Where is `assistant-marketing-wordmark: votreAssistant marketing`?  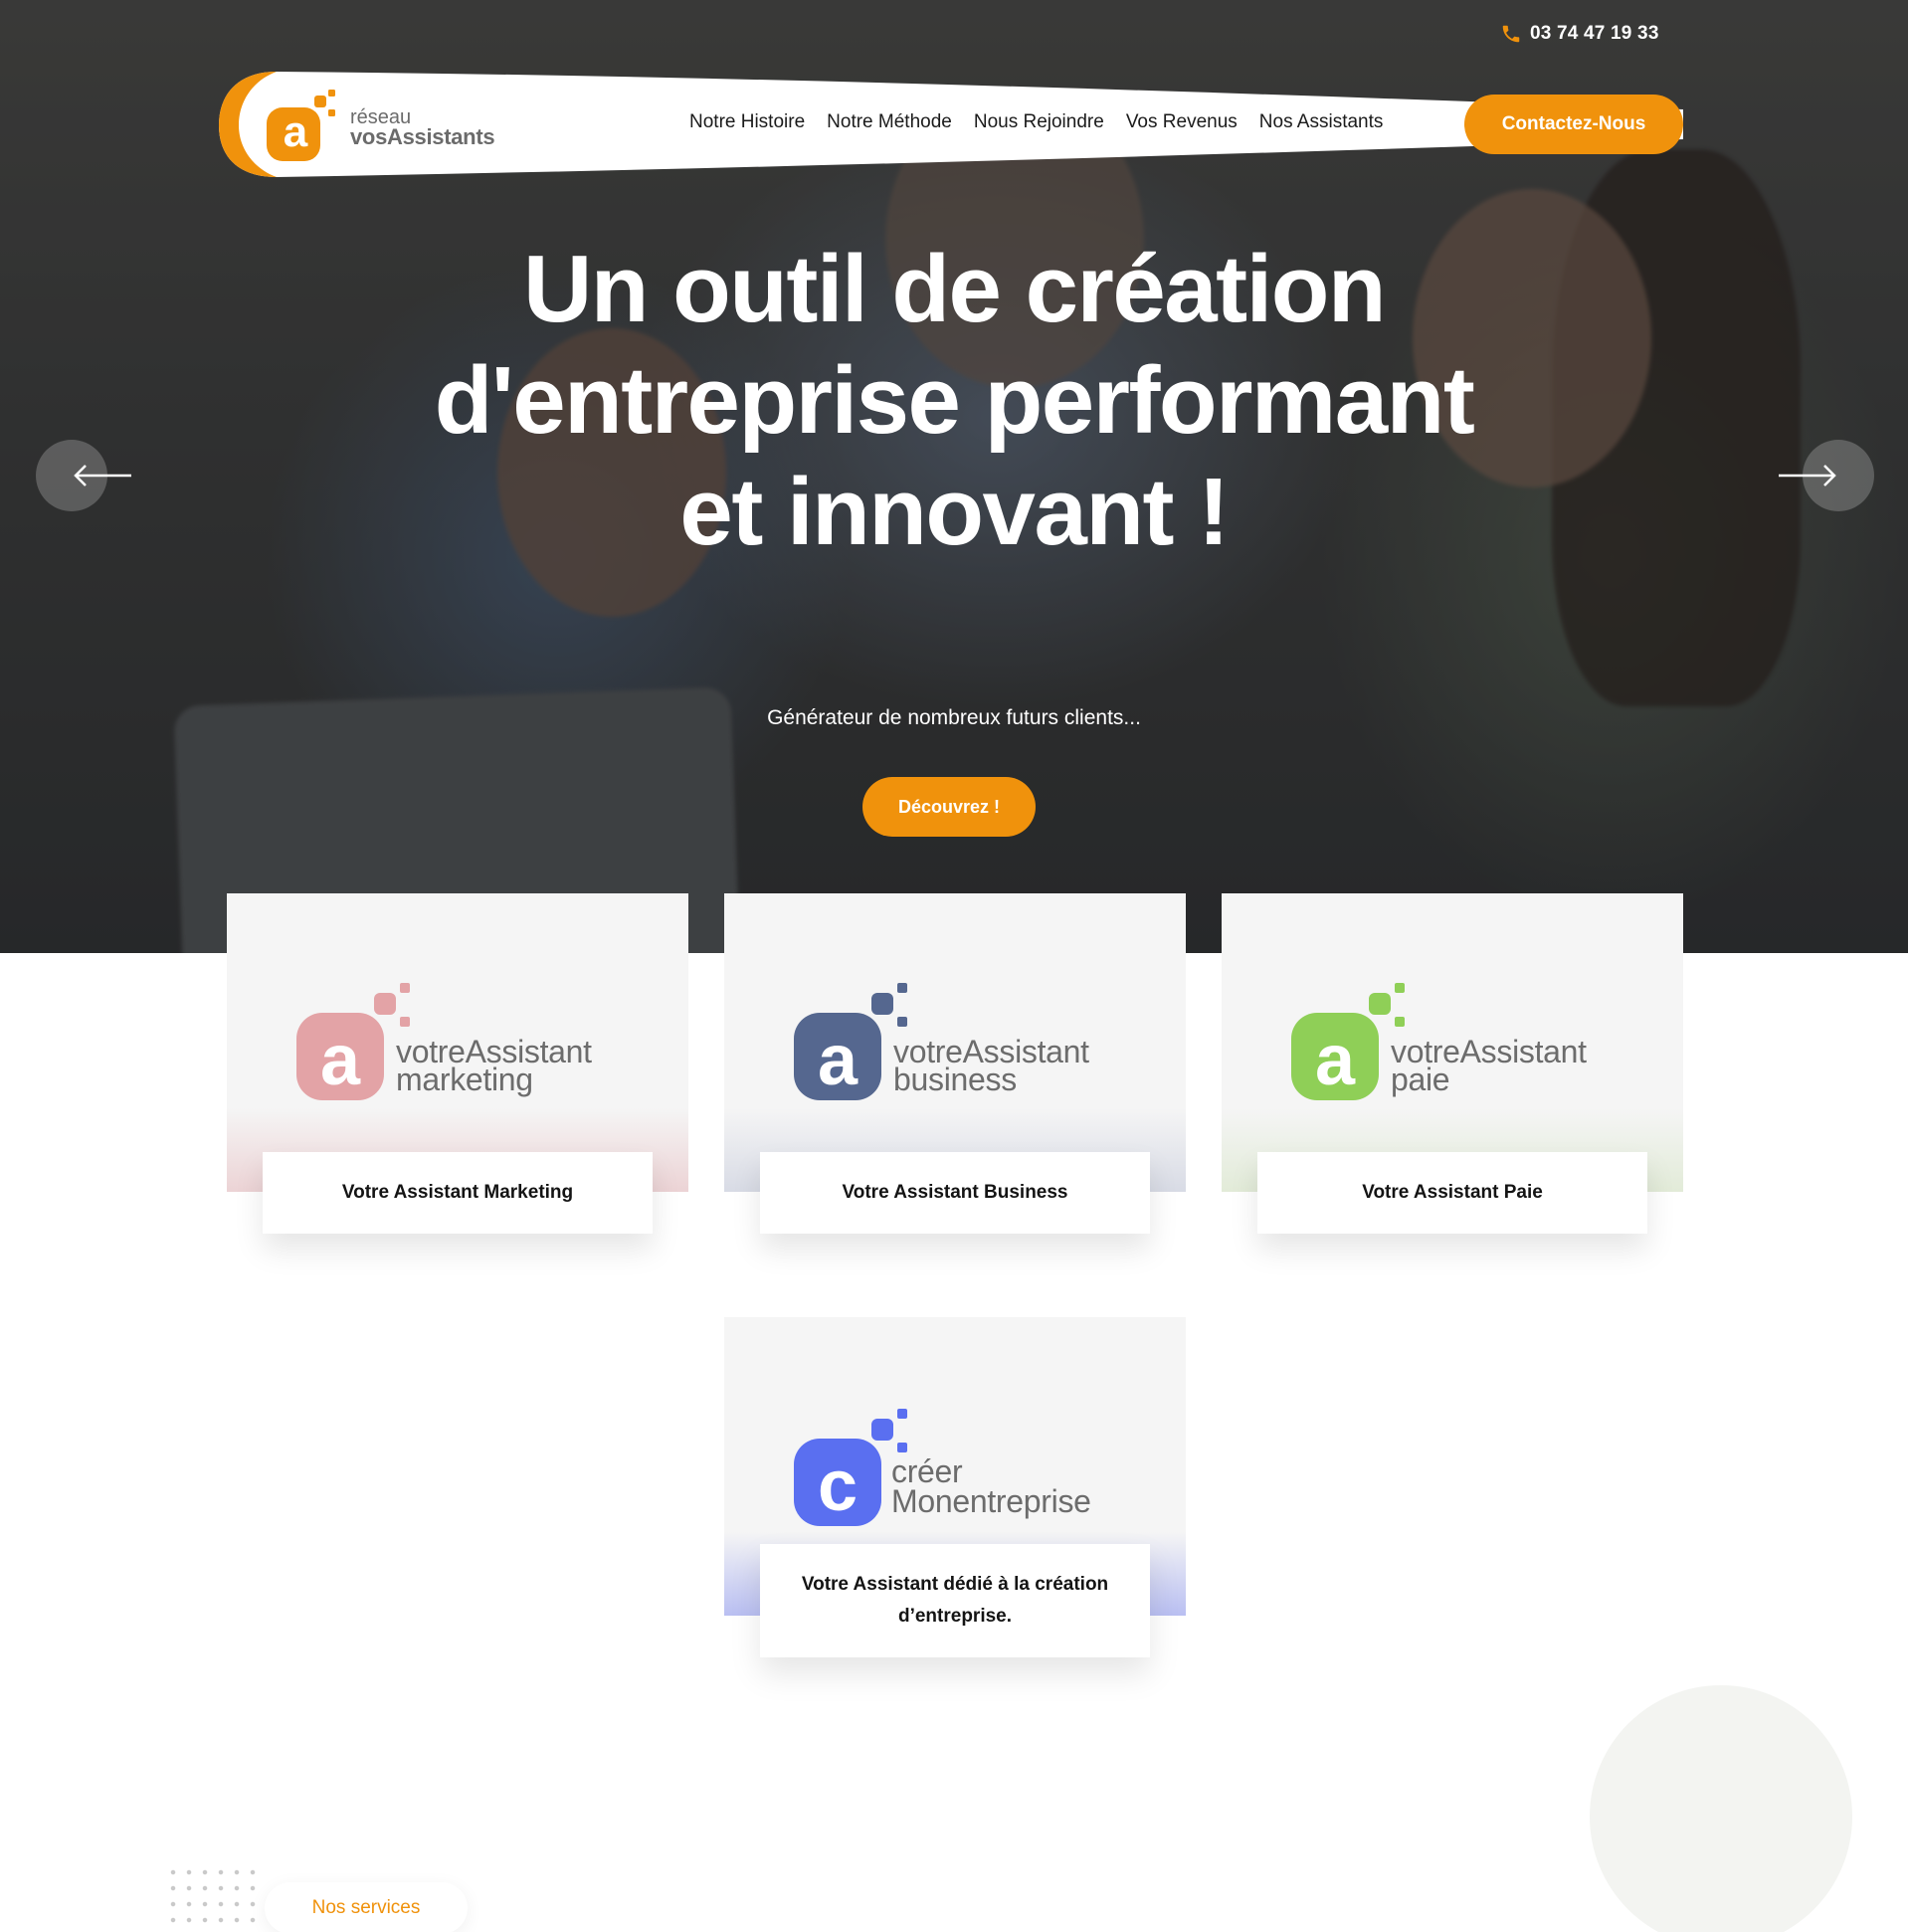 assistant-marketing-wordmark: votreAssistant marketing is located at coordinates (494, 1066).